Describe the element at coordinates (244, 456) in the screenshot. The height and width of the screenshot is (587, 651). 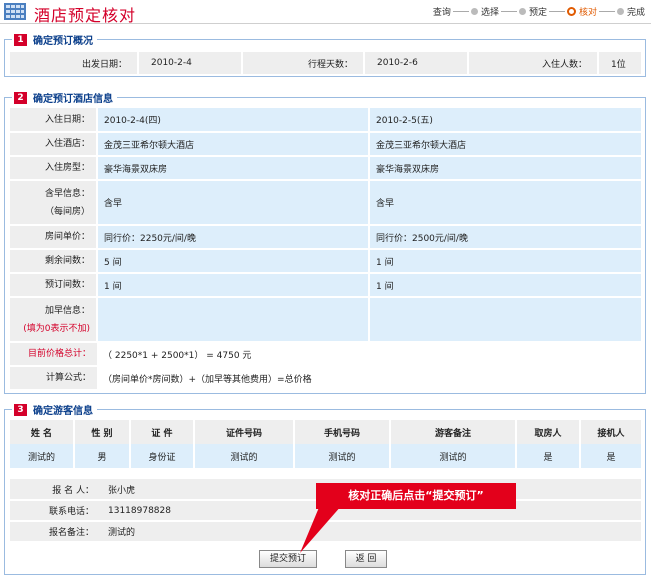
I see `guest-id-number: 测试的` at that location.